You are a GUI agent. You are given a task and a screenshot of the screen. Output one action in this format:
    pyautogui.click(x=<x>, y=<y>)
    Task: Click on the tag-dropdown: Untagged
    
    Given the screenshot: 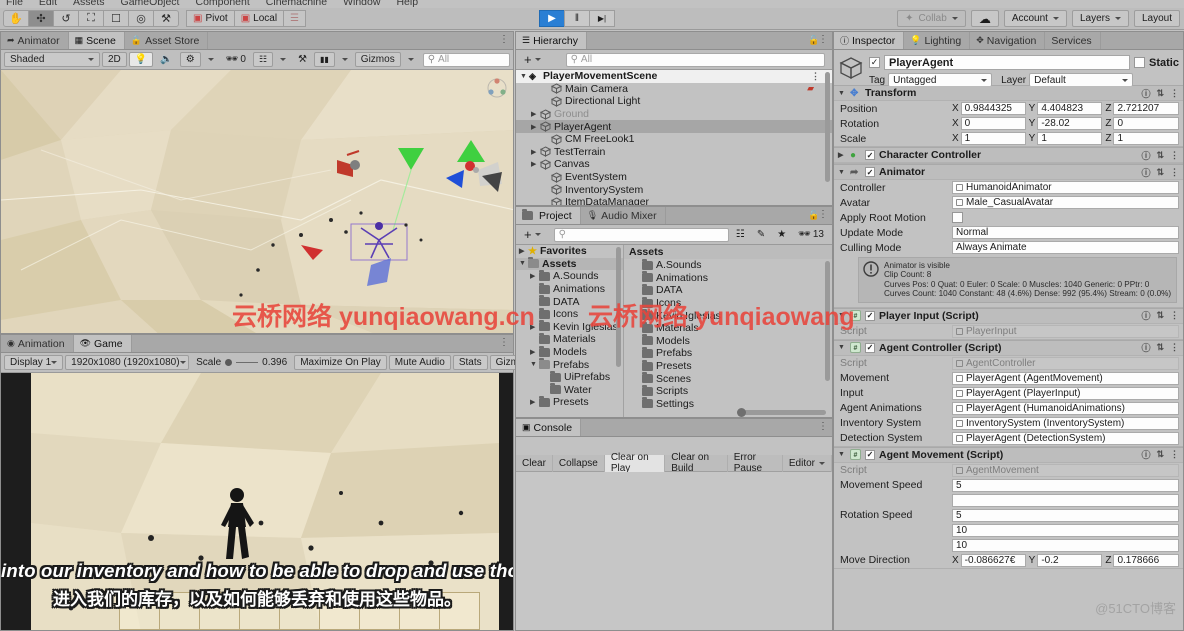 What is the action you would take?
    pyautogui.click(x=940, y=80)
    